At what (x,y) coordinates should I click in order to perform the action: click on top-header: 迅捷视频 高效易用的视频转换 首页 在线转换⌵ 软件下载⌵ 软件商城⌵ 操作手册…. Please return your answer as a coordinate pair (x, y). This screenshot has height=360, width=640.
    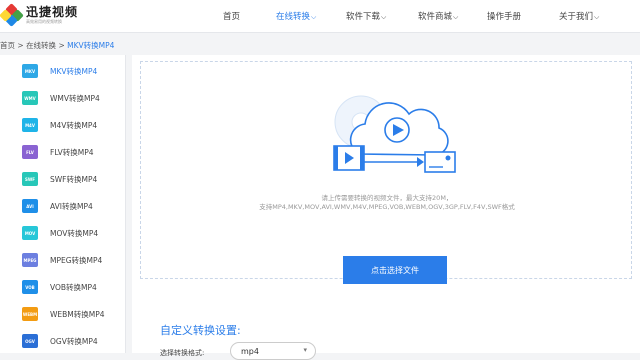
    Looking at the image, I should click on (320, 16).